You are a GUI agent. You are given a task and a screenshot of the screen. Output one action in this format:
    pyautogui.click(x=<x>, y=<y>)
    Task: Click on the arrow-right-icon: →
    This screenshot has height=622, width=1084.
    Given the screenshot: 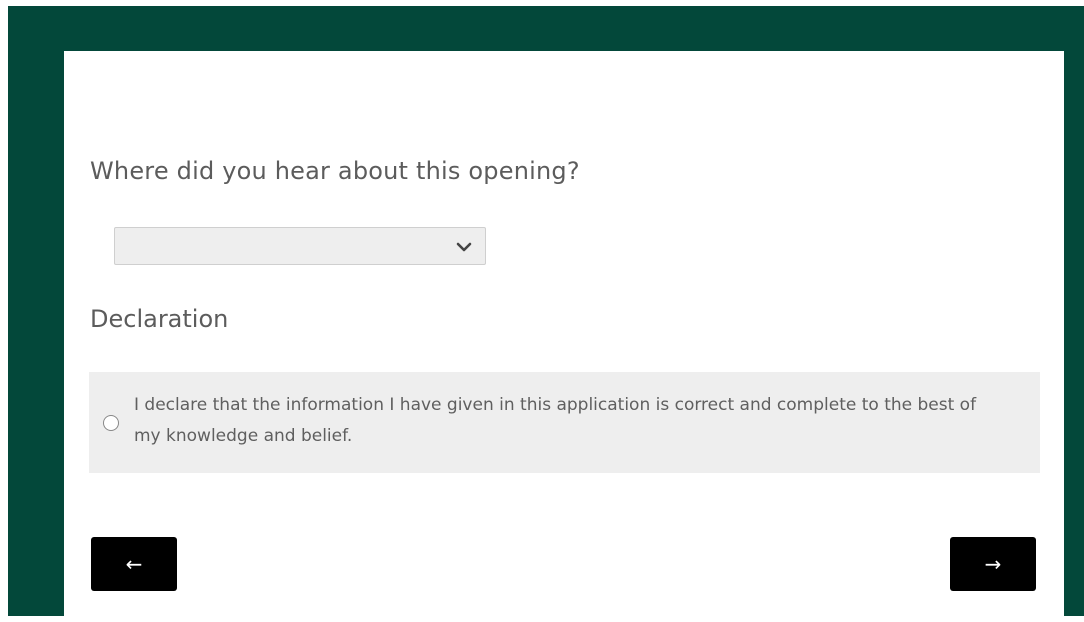 What is the action you would take?
    pyautogui.click(x=993, y=564)
    